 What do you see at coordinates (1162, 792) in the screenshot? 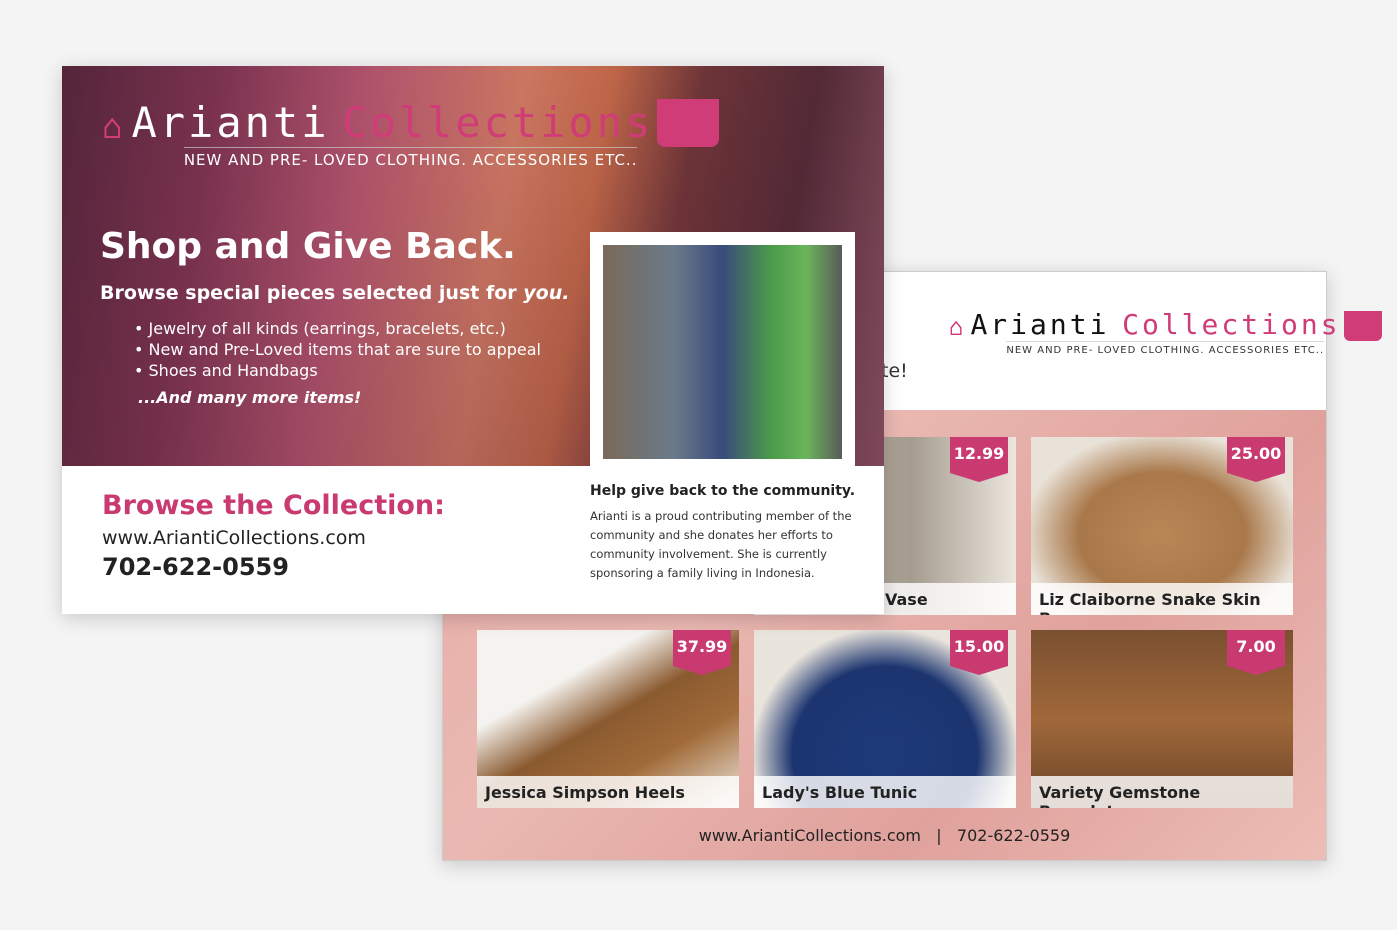
I see `product-name: Variety Gemstone Bracelets` at bounding box center [1162, 792].